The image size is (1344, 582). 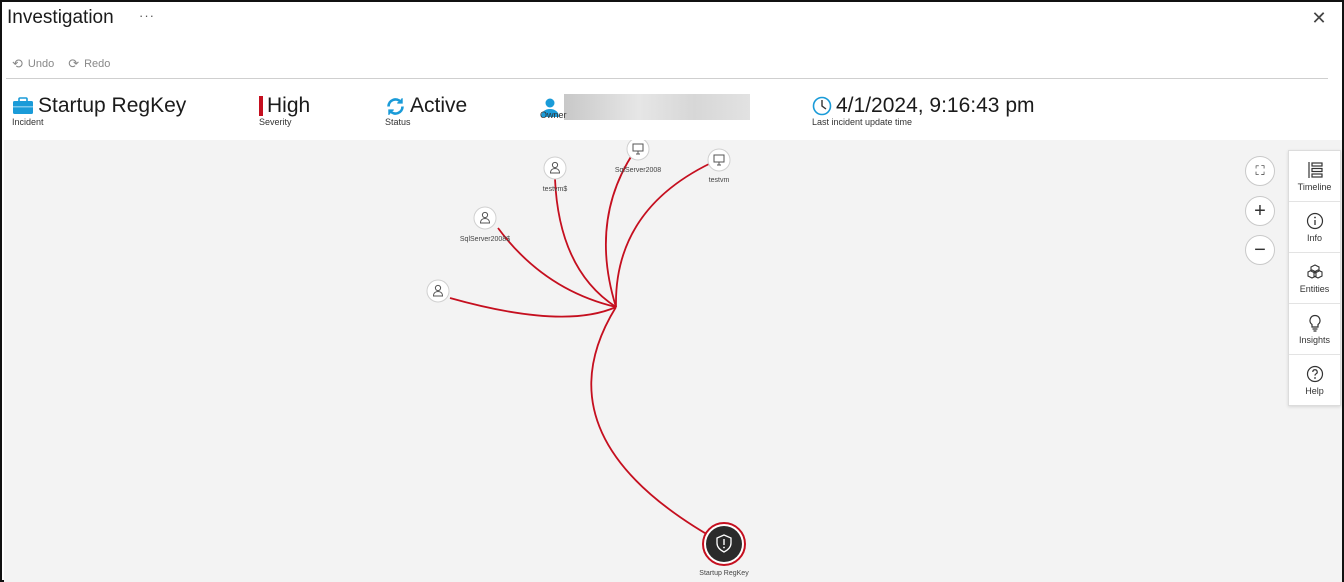 I want to click on node-label: testvm, so click(x=719, y=180).